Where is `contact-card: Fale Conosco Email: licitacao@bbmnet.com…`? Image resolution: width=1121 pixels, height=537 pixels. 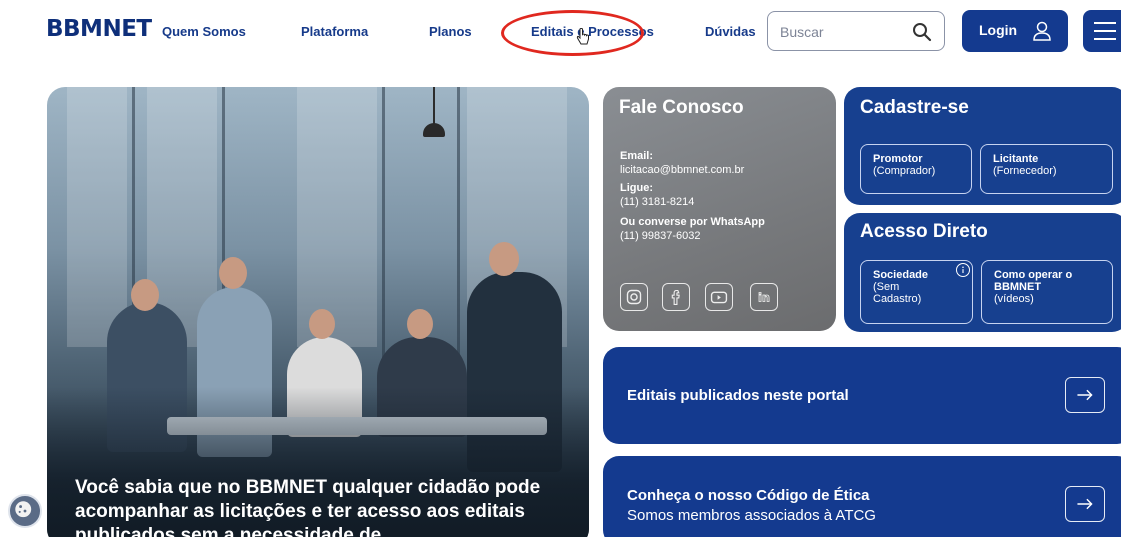 contact-card: Fale Conosco Email: licitacao@bbmnet.com… is located at coordinates (719, 209).